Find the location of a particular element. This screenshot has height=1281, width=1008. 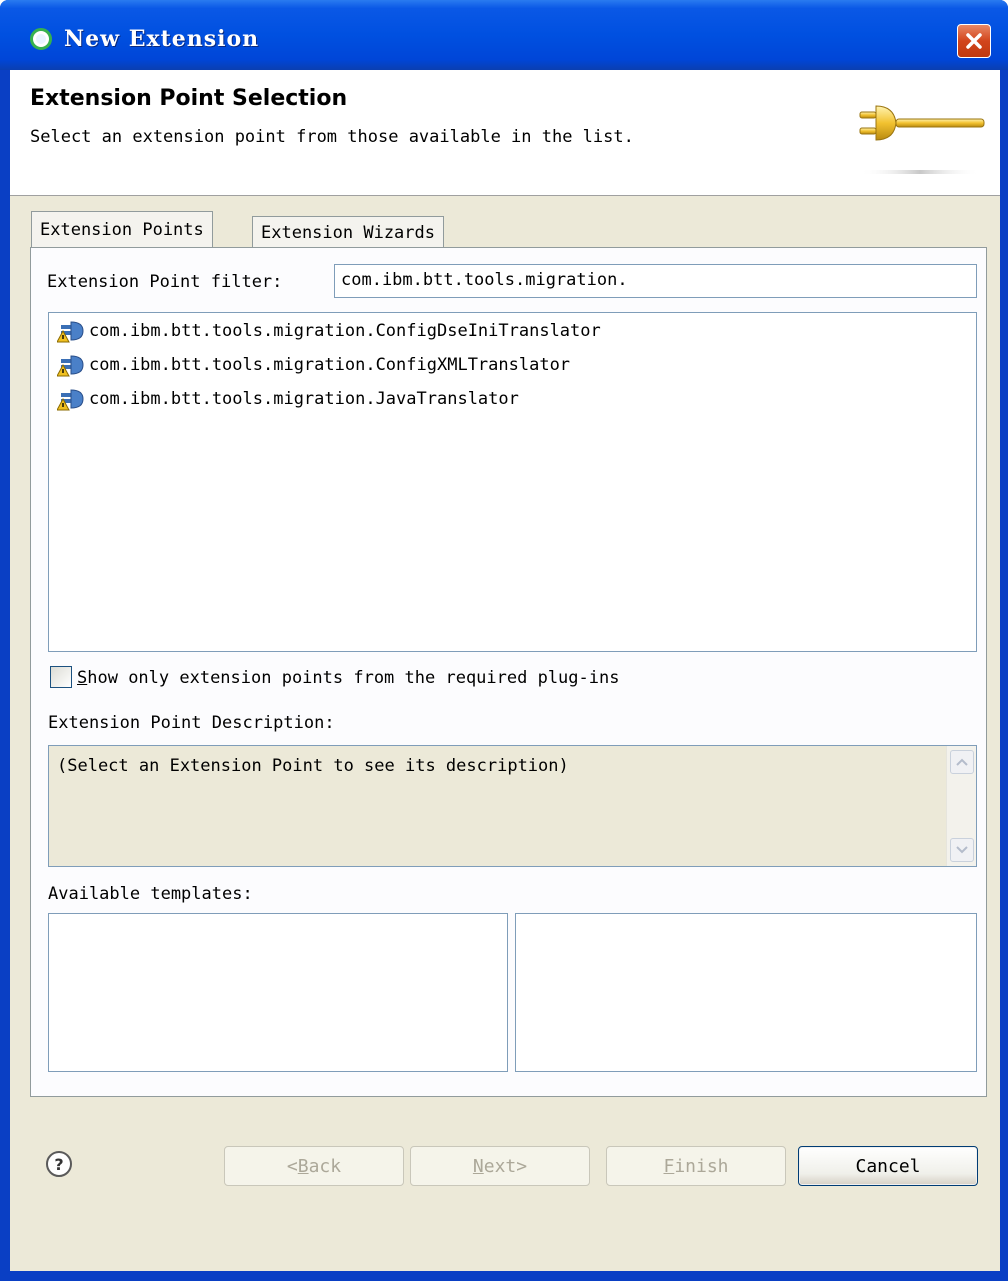

templates-list is located at coordinates (278, 992).